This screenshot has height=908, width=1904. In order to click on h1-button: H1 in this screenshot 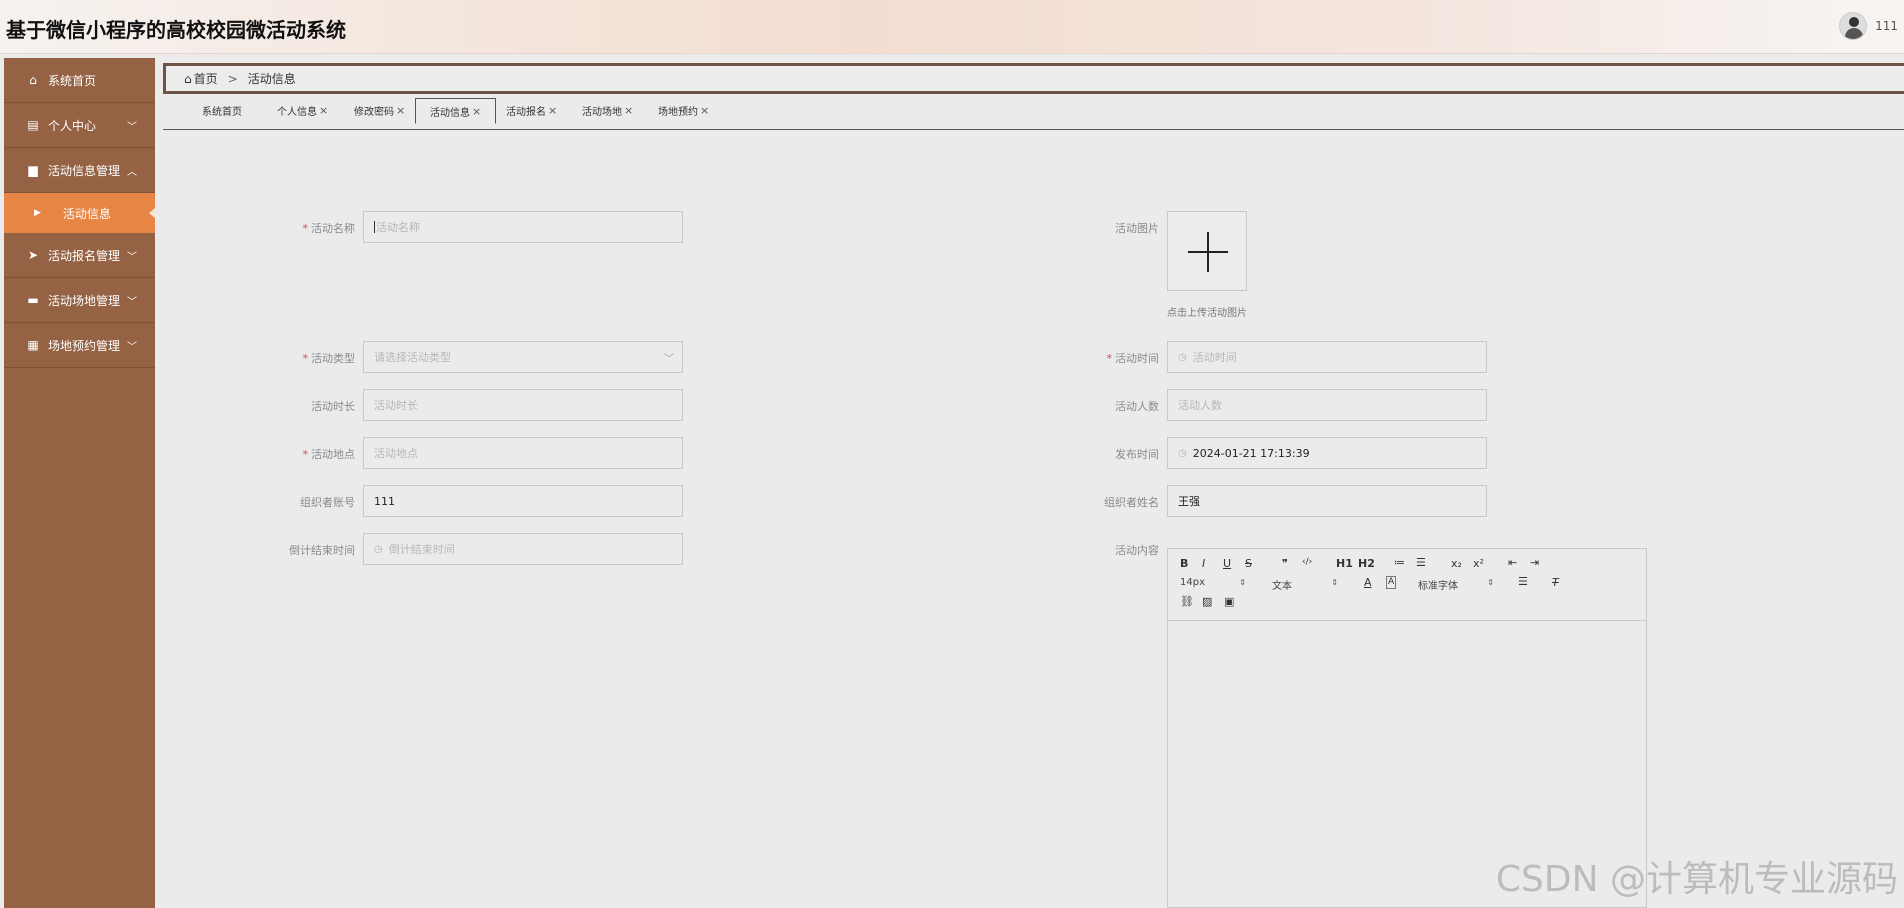, I will do `click(1344, 563)`.